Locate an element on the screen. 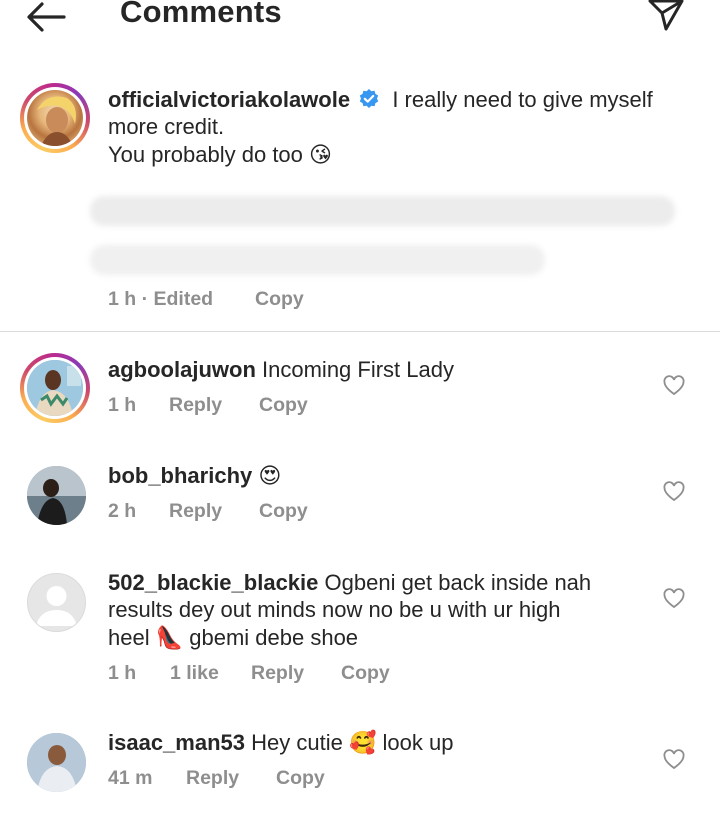  comment-body-a: Hey cutie is located at coordinates (297, 742).